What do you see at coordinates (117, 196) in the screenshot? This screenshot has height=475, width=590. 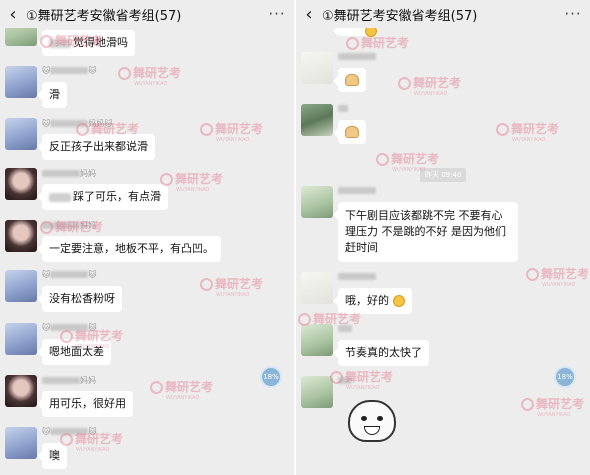 I see `message-text: 踩了可乐，有点滑` at bounding box center [117, 196].